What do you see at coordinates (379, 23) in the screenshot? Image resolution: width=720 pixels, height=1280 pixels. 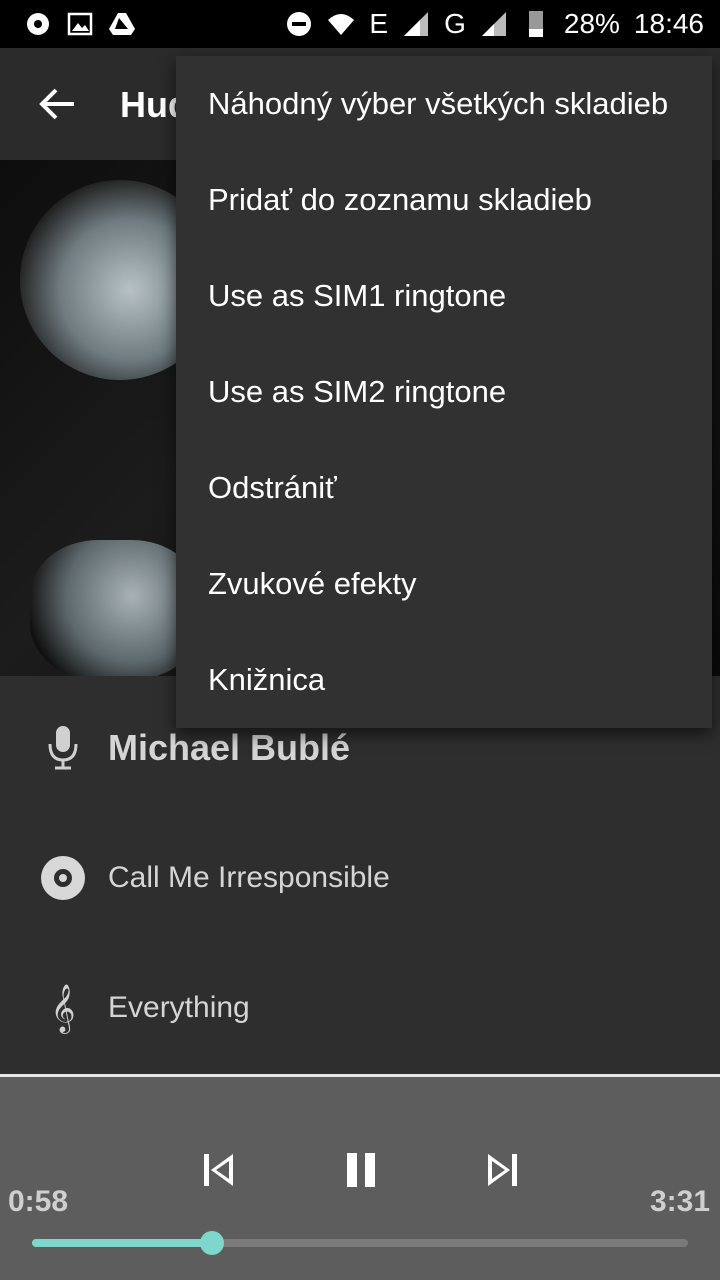 I see `network-type-1: E` at bounding box center [379, 23].